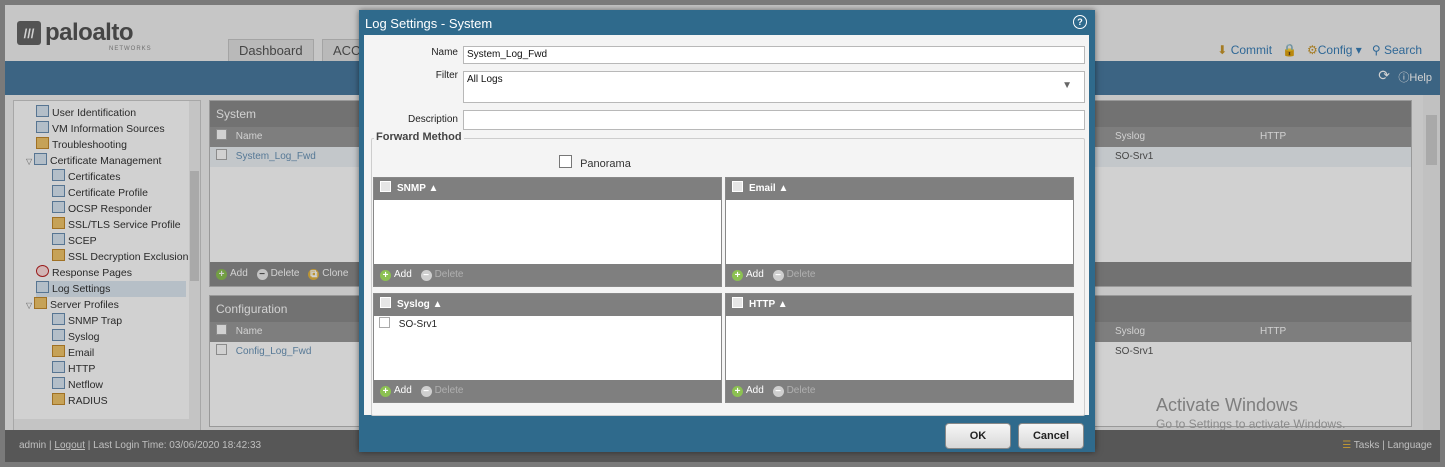  What do you see at coordinates (444, 52) in the screenshot?
I see `name-label: Name` at bounding box center [444, 52].